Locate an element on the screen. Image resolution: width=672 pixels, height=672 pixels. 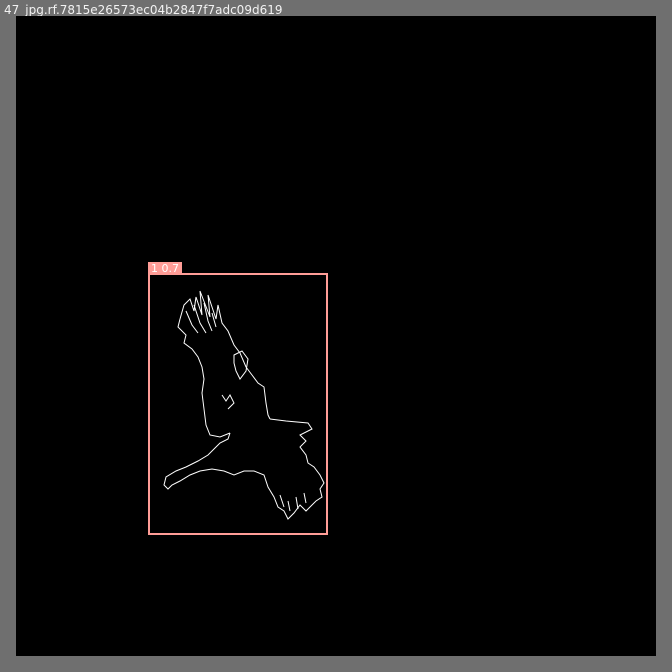
wing-lower-edge is located at coordinates (204, 378).